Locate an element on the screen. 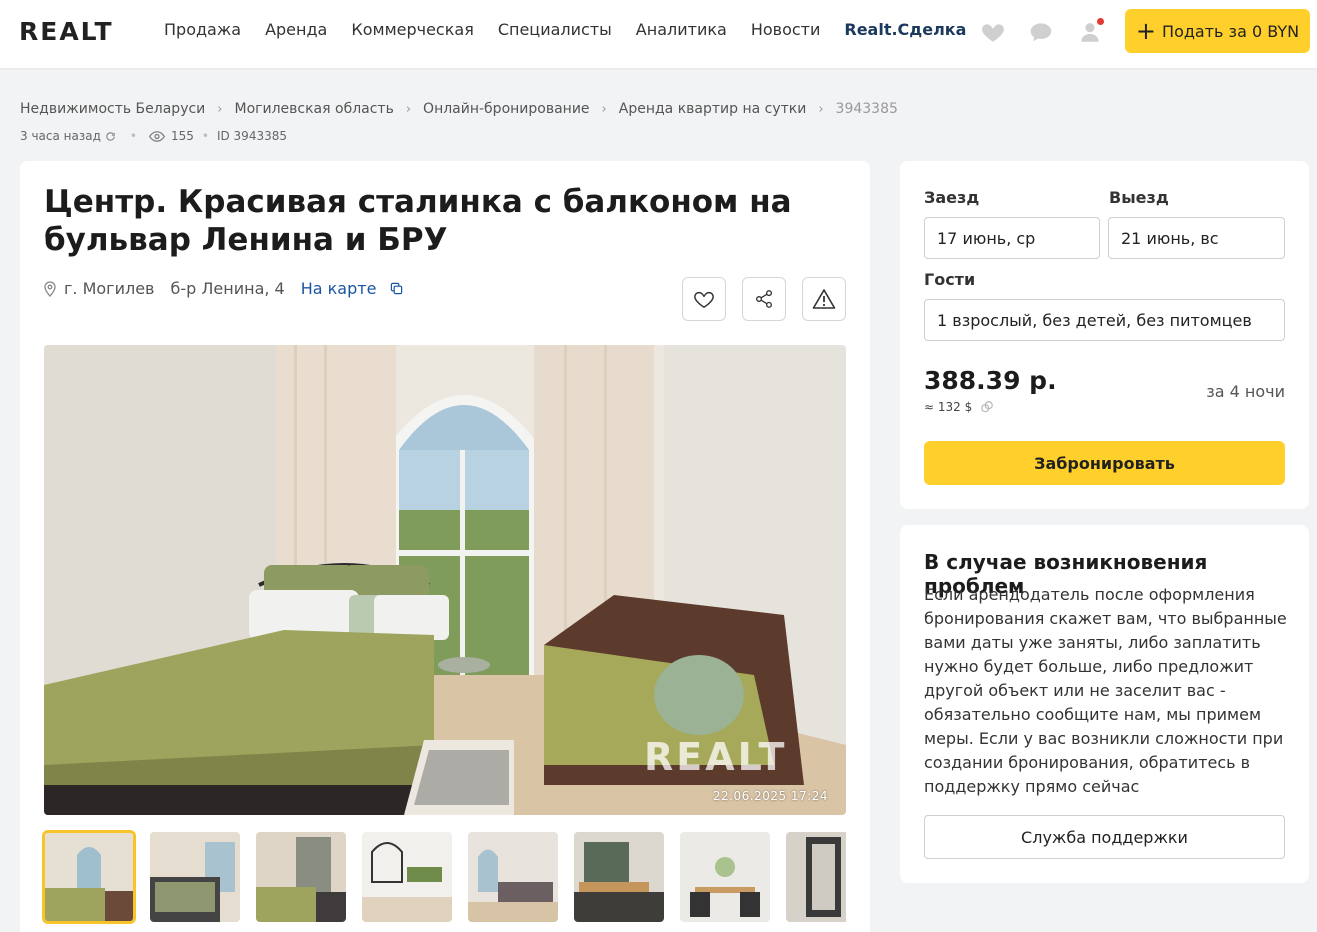  currency-exchange-icon is located at coordinates (987, 407).